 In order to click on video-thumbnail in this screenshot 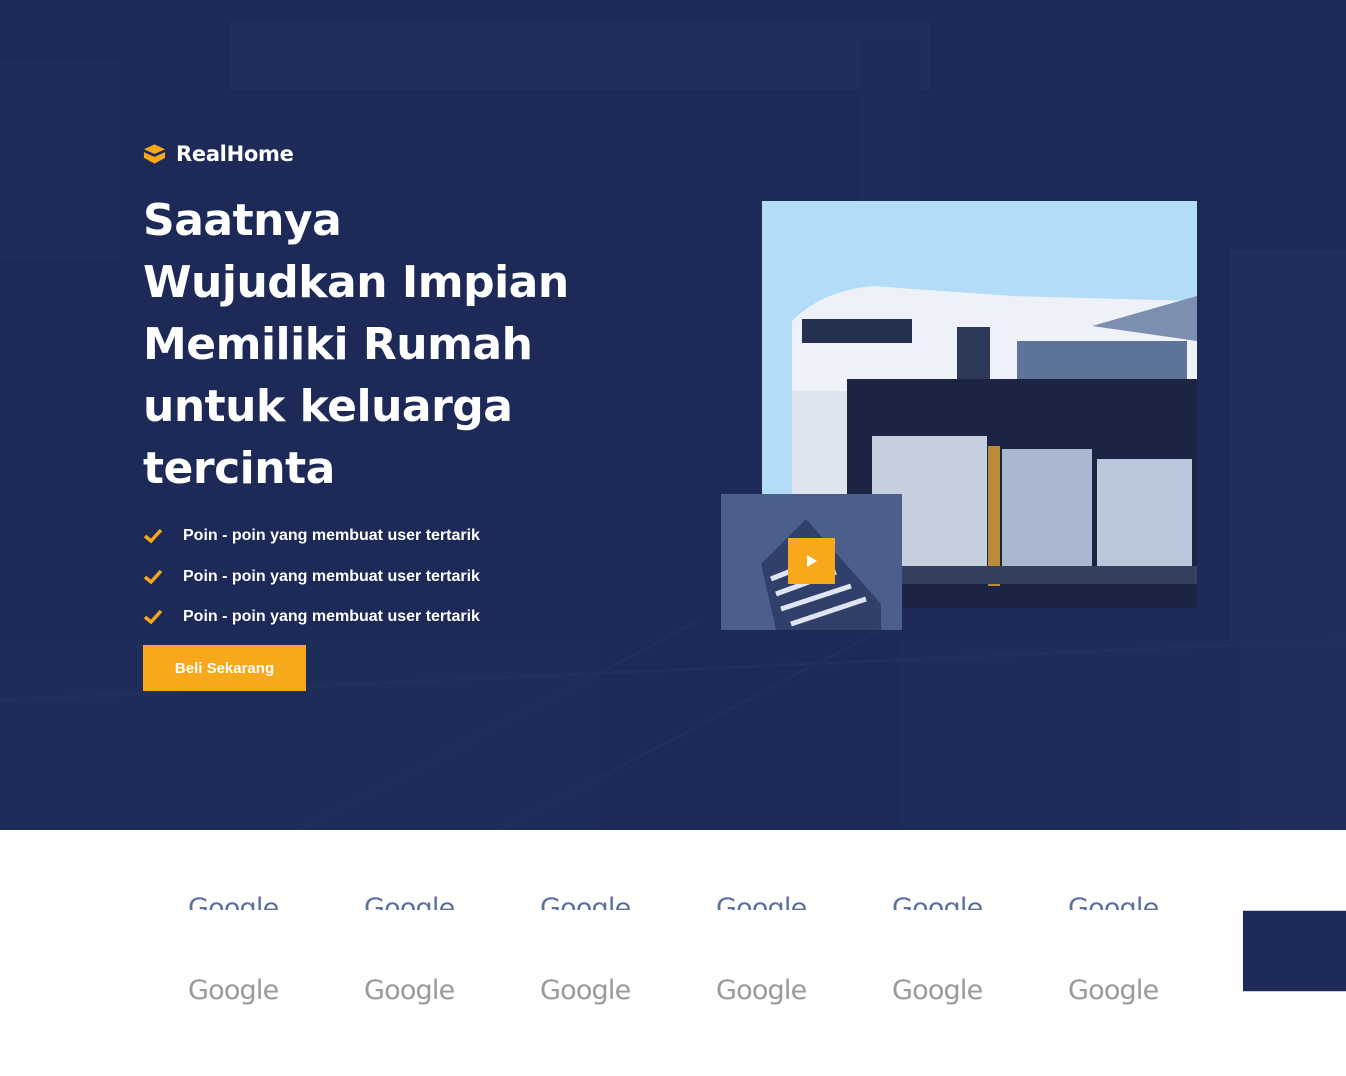, I will do `click(811, 562)`.